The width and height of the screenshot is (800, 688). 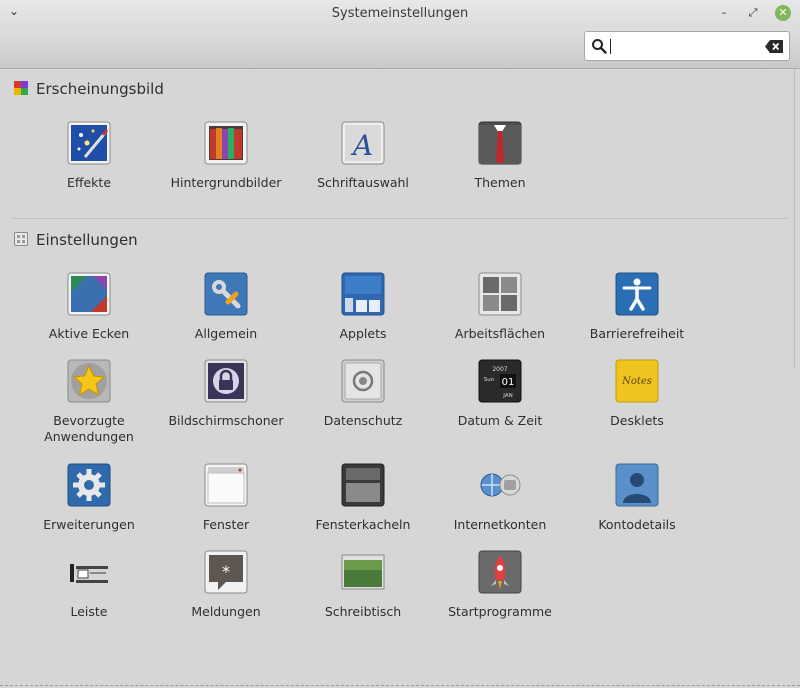 What do you see at coordinates (500, 420) in the screenshot?
I see `item-label: Datum & Zeit` at bounding box center [500, 420].